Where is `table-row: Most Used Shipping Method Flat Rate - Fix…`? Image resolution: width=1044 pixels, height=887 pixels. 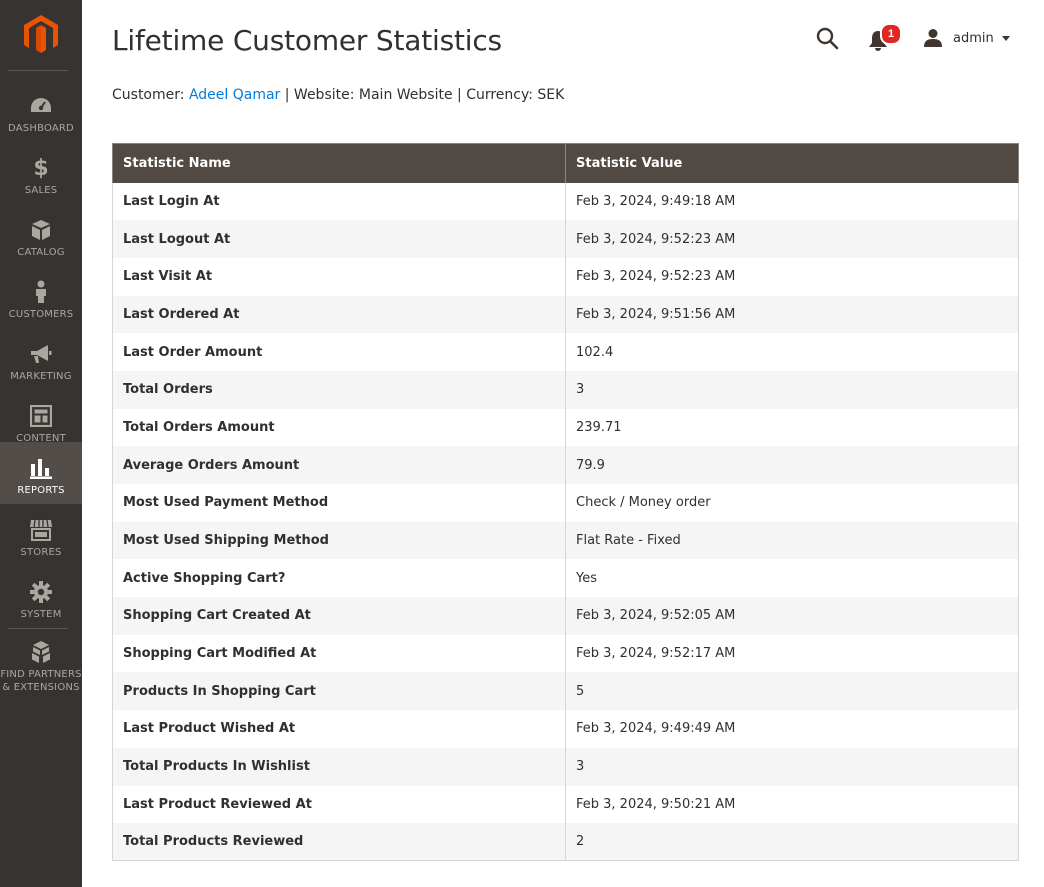
table-row: Most Used Shipping Method Flat Rate - Fix… is located at coordinates (565, 540).